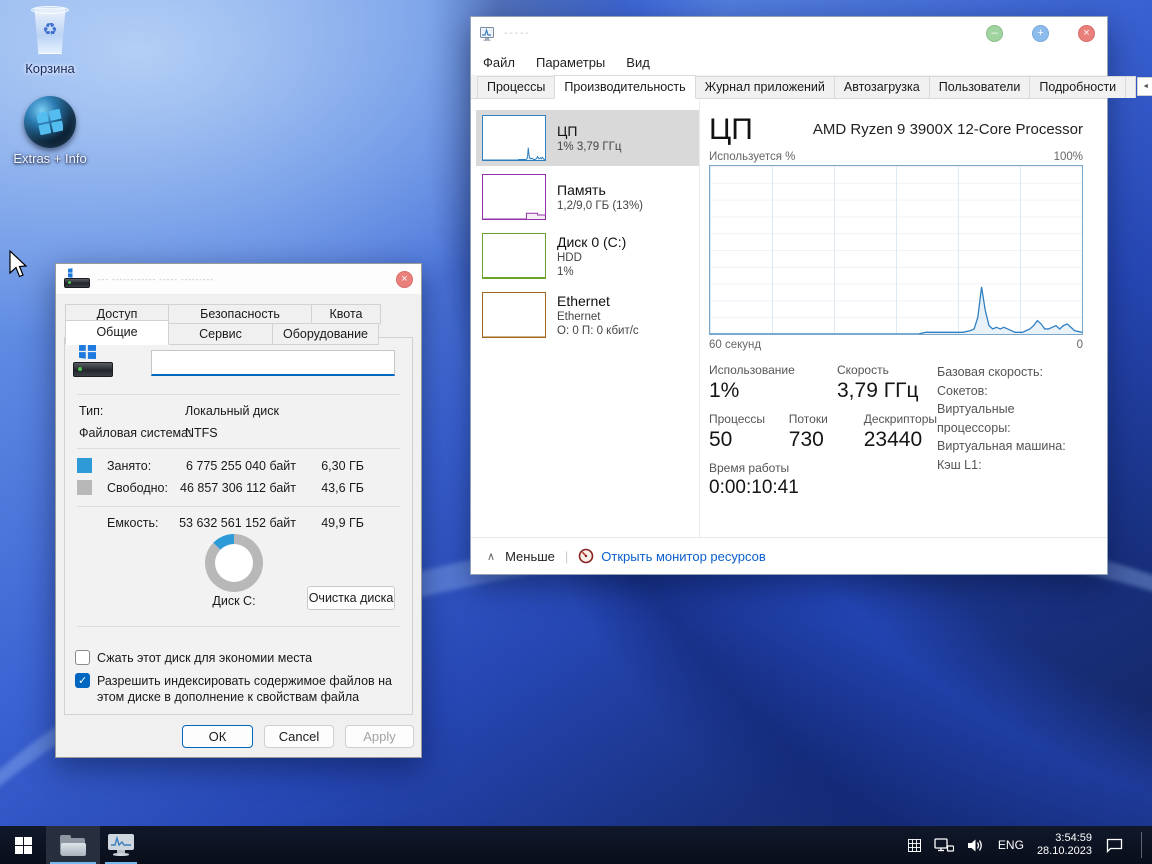 Image resolution: width=1152 pixels, height=864 pixels. Describe the element at coordinates (117, 332) in the screenshot. I see `tab-general: Общие` at that location.